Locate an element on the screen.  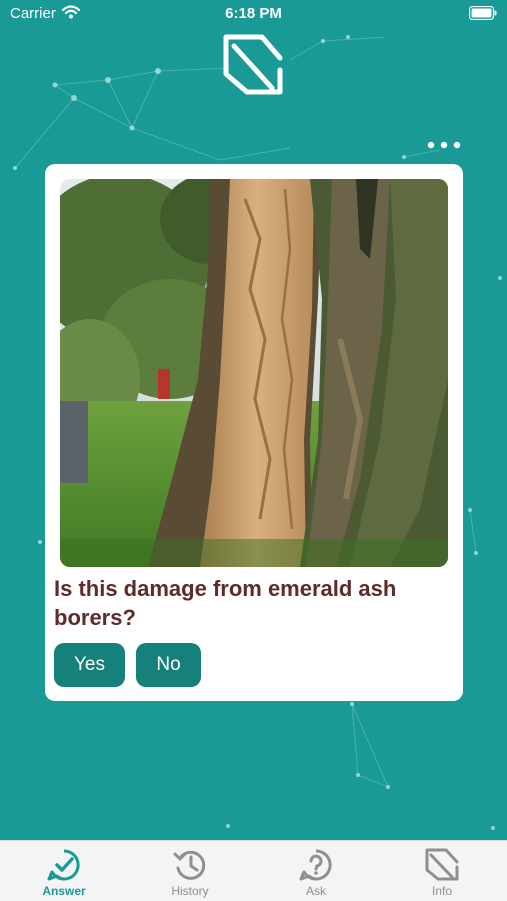
info-logo-icon is located at coordinates (442, 864).